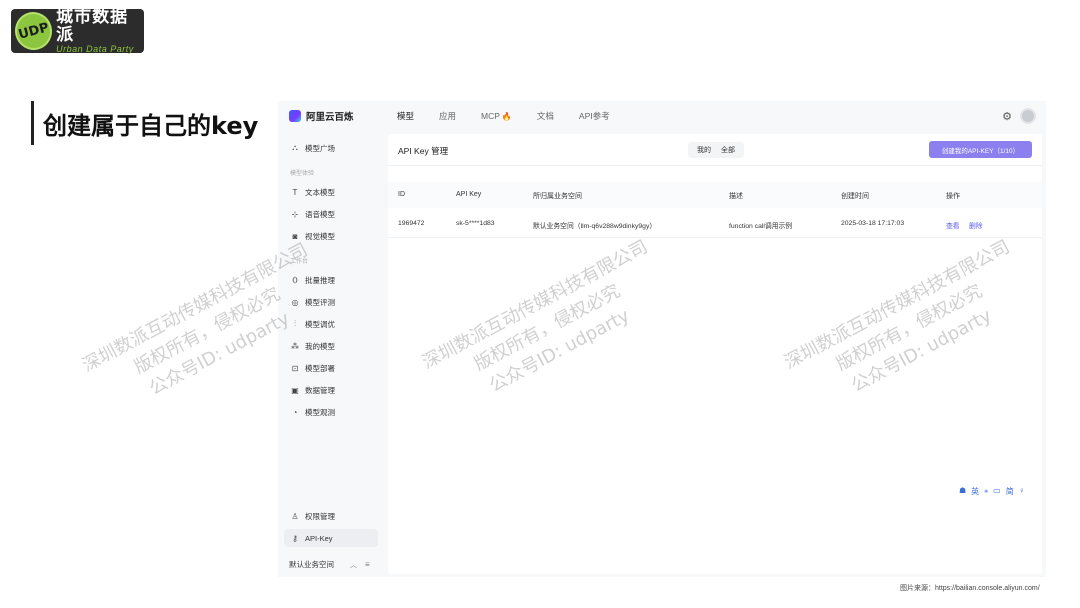 The height and width of the screenshot is (608, 1080). I want to click on cell-workspace: 默认业务空间（llm-q6v288w9dinky9gy）, so click(595, 226).